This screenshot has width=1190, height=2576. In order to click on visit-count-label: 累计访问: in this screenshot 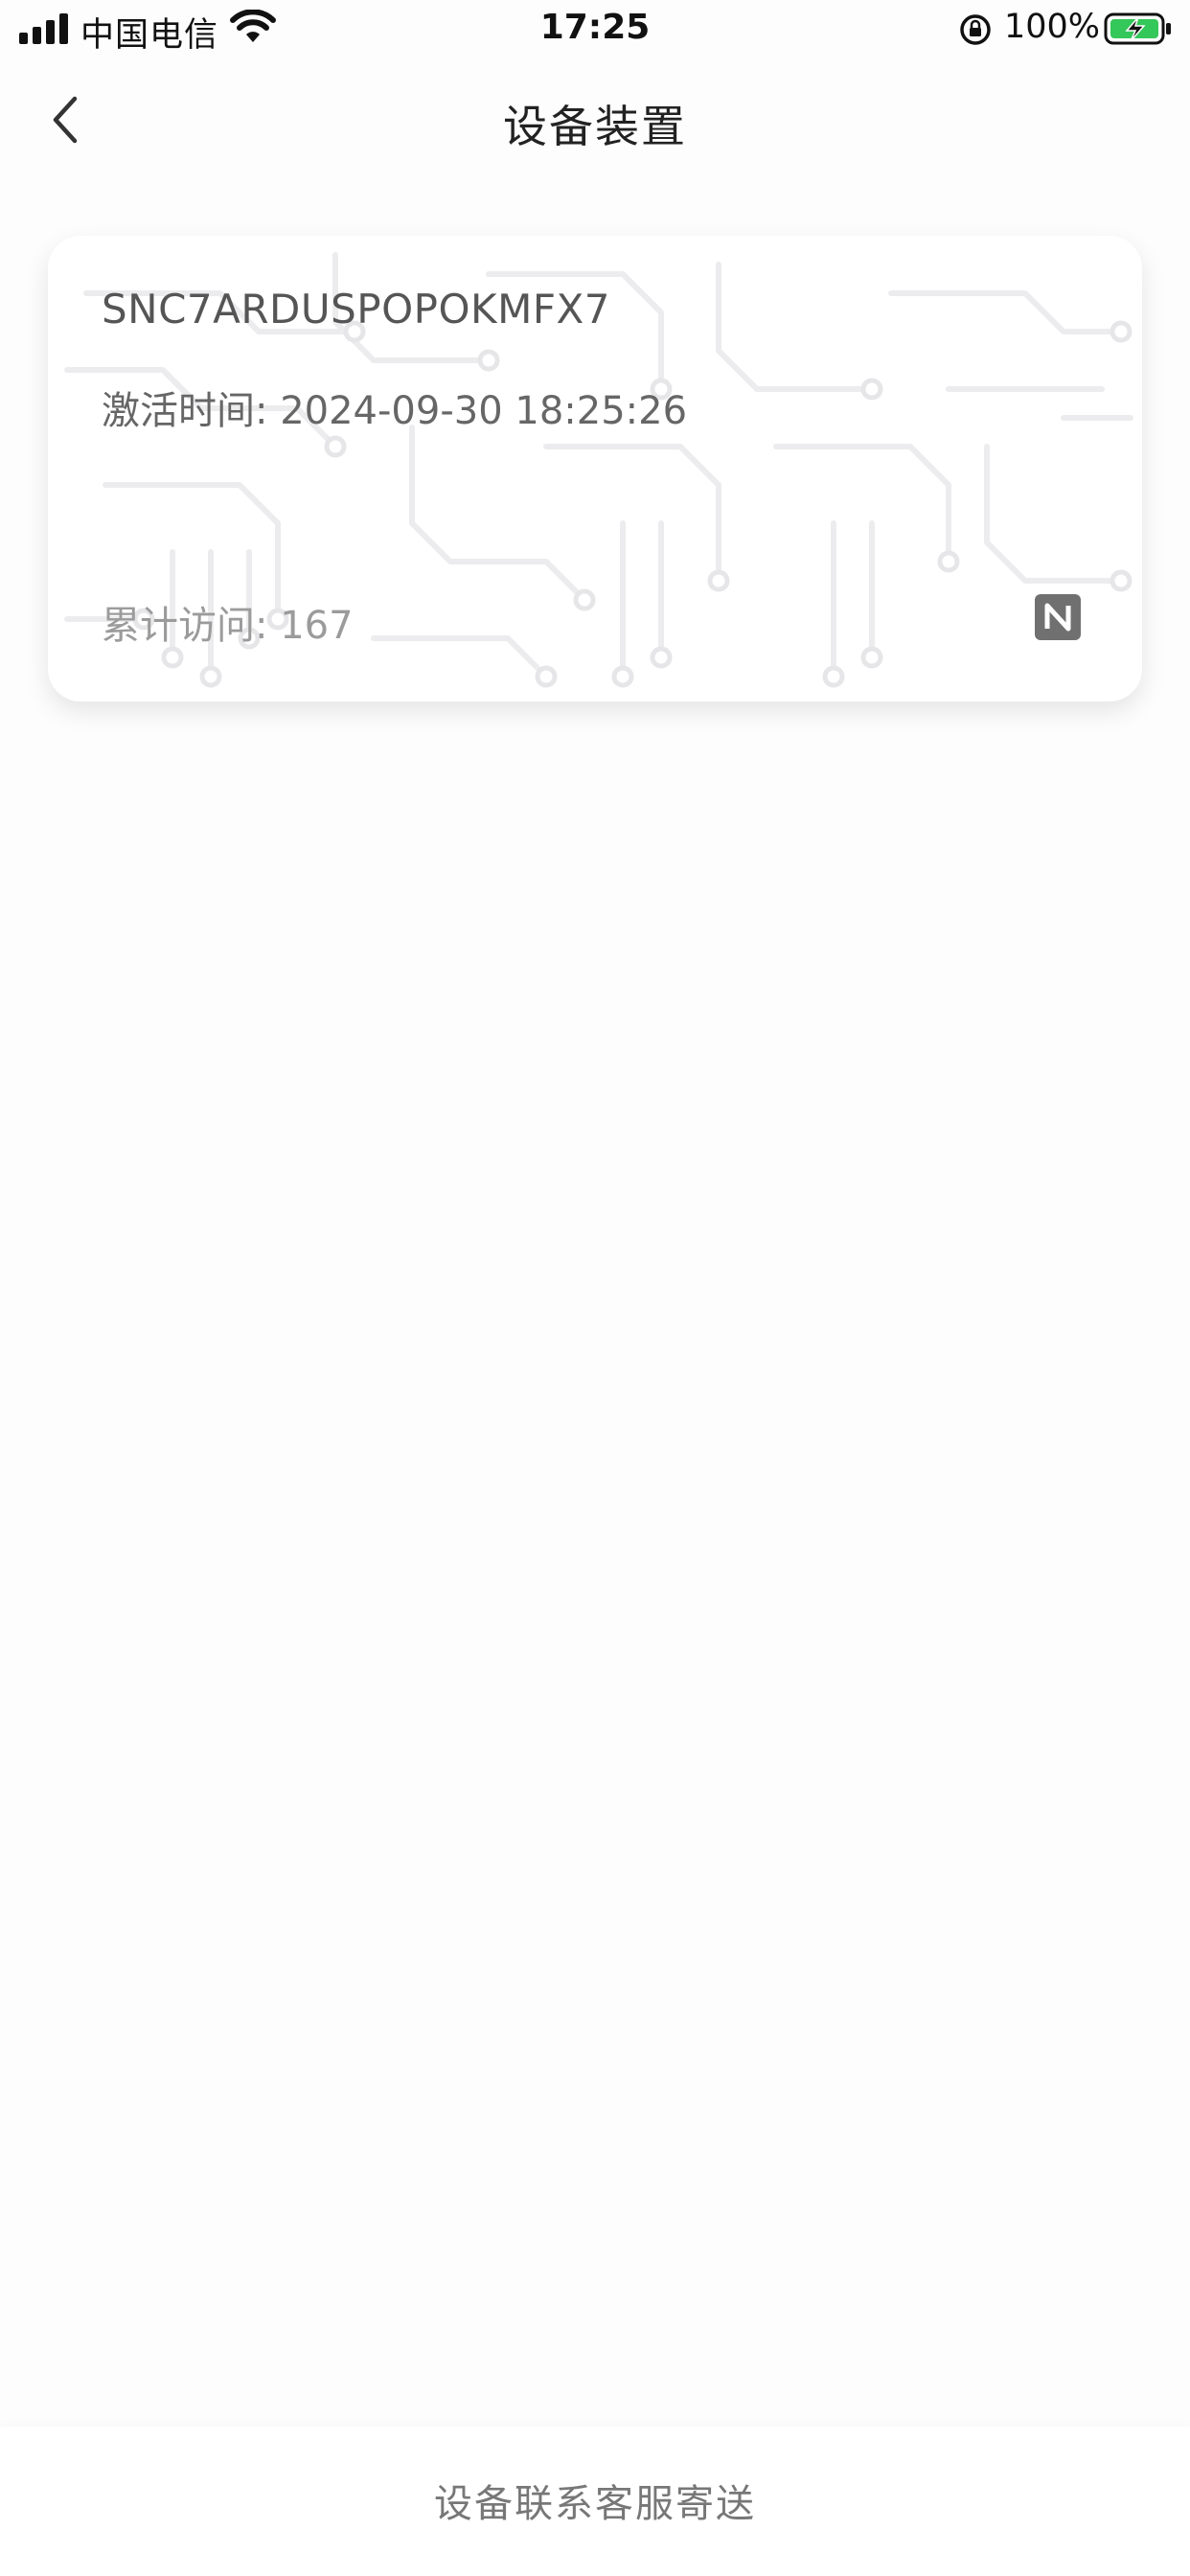, I will do `click(191, 626)`.